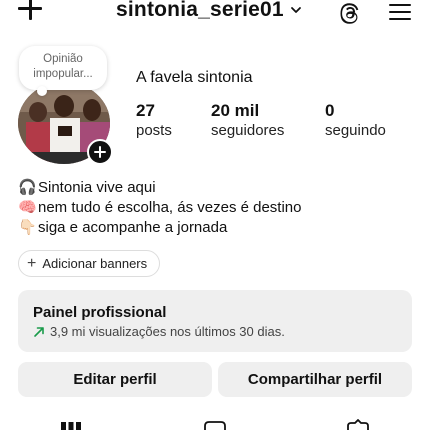  I want to click on stat-followers: 20 mil seguidores, so click(268, 121).